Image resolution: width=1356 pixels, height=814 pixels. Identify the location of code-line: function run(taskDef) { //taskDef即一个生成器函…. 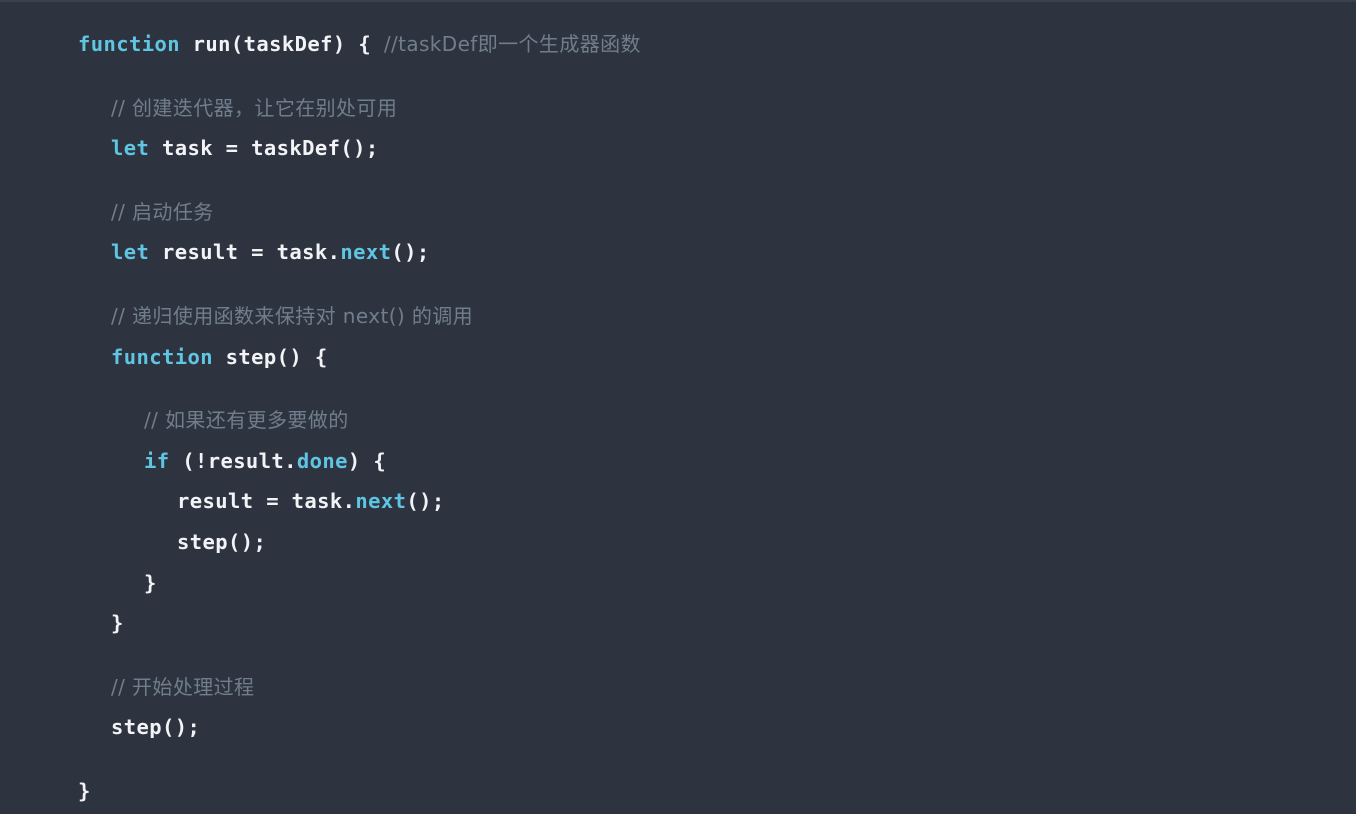
(717, 44).